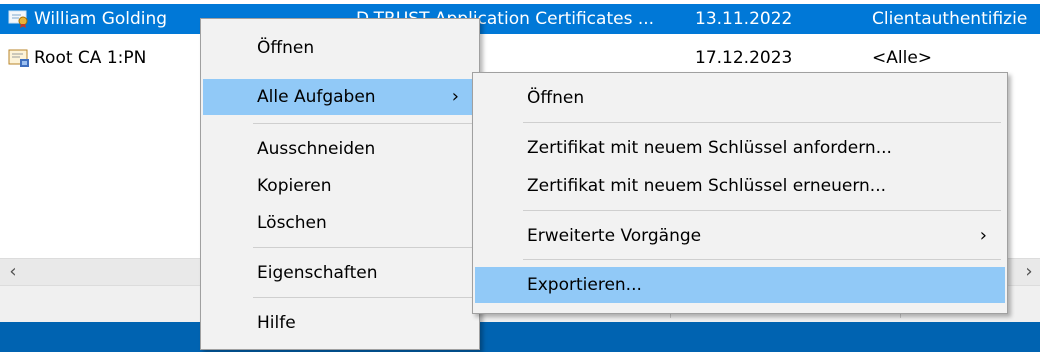 The width and height of the screenshot is (1040, 352). I want to click on menu-item-label: Löschen, so click(292, 223).